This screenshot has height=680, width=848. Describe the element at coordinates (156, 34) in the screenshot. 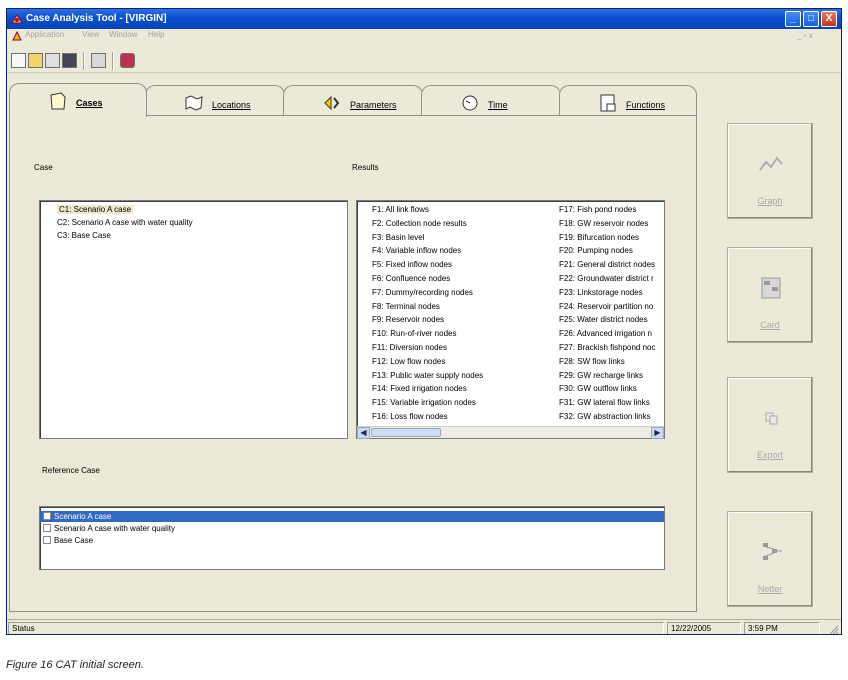

I see `menu-help: Help` at that location.